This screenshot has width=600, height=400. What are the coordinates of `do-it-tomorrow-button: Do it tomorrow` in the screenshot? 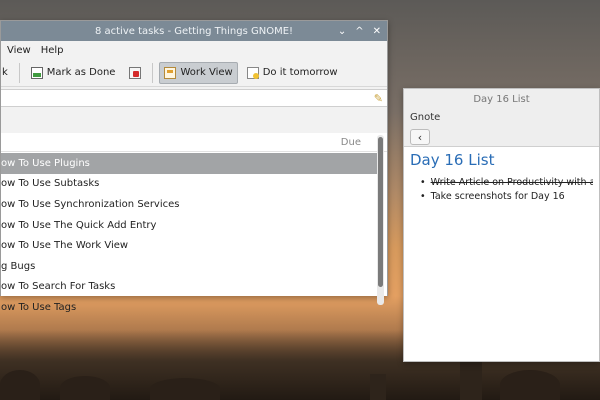 It's located at (292, 73).